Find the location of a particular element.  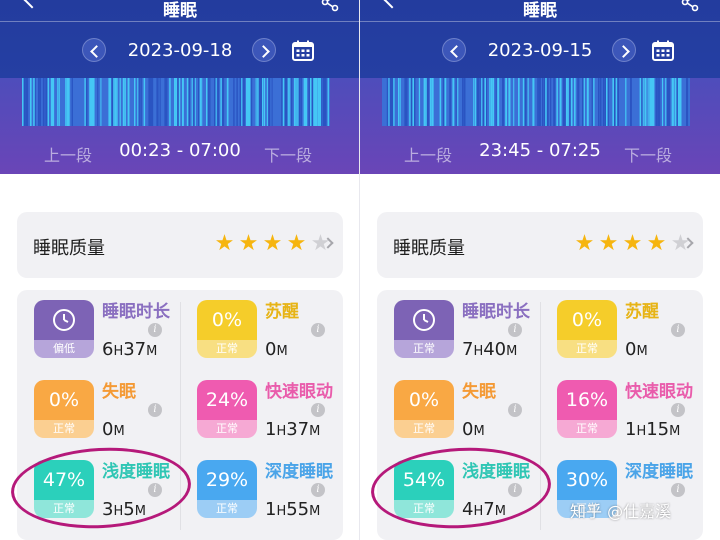

top-bar: 睡眠 is located at coordinates (540, 11).